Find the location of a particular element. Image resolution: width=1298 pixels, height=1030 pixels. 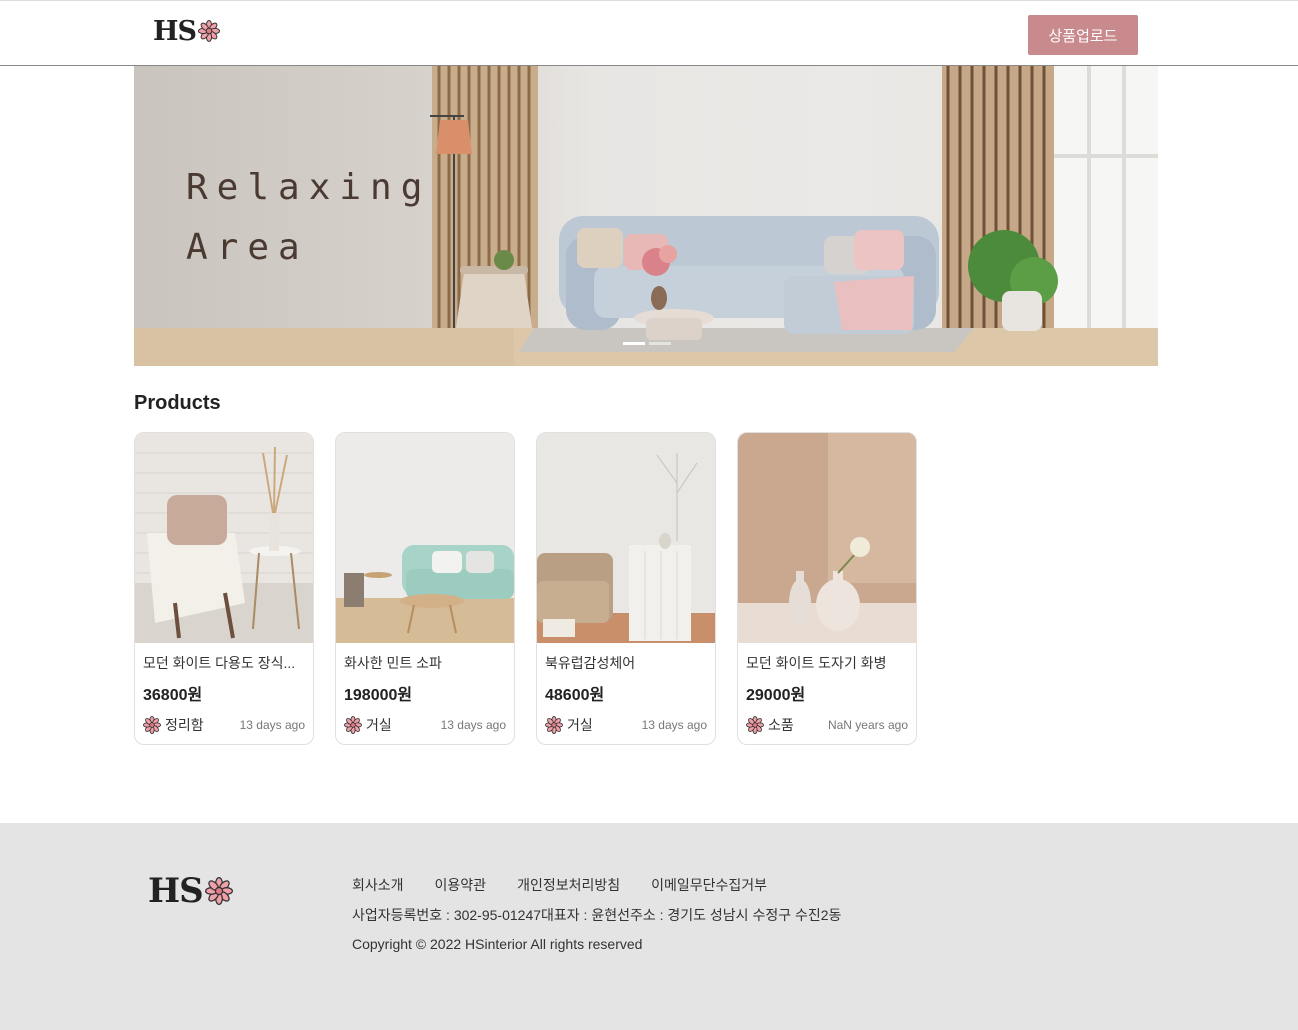

carousel-indicators is located at coordinates (647, 343).